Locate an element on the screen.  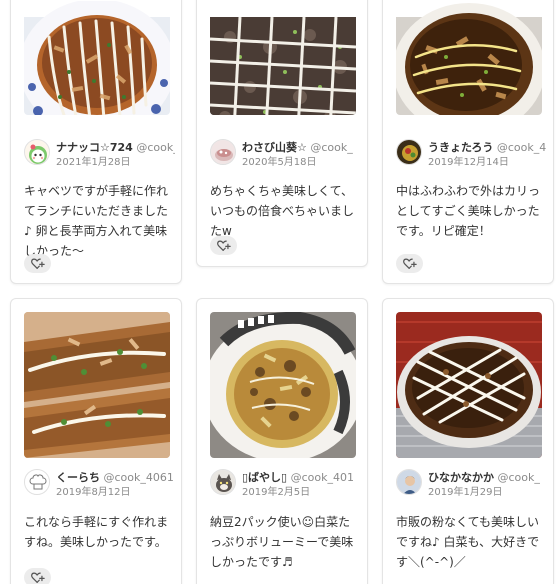
report-date: 2019年1月29日 is located at coordinates (465, 492).